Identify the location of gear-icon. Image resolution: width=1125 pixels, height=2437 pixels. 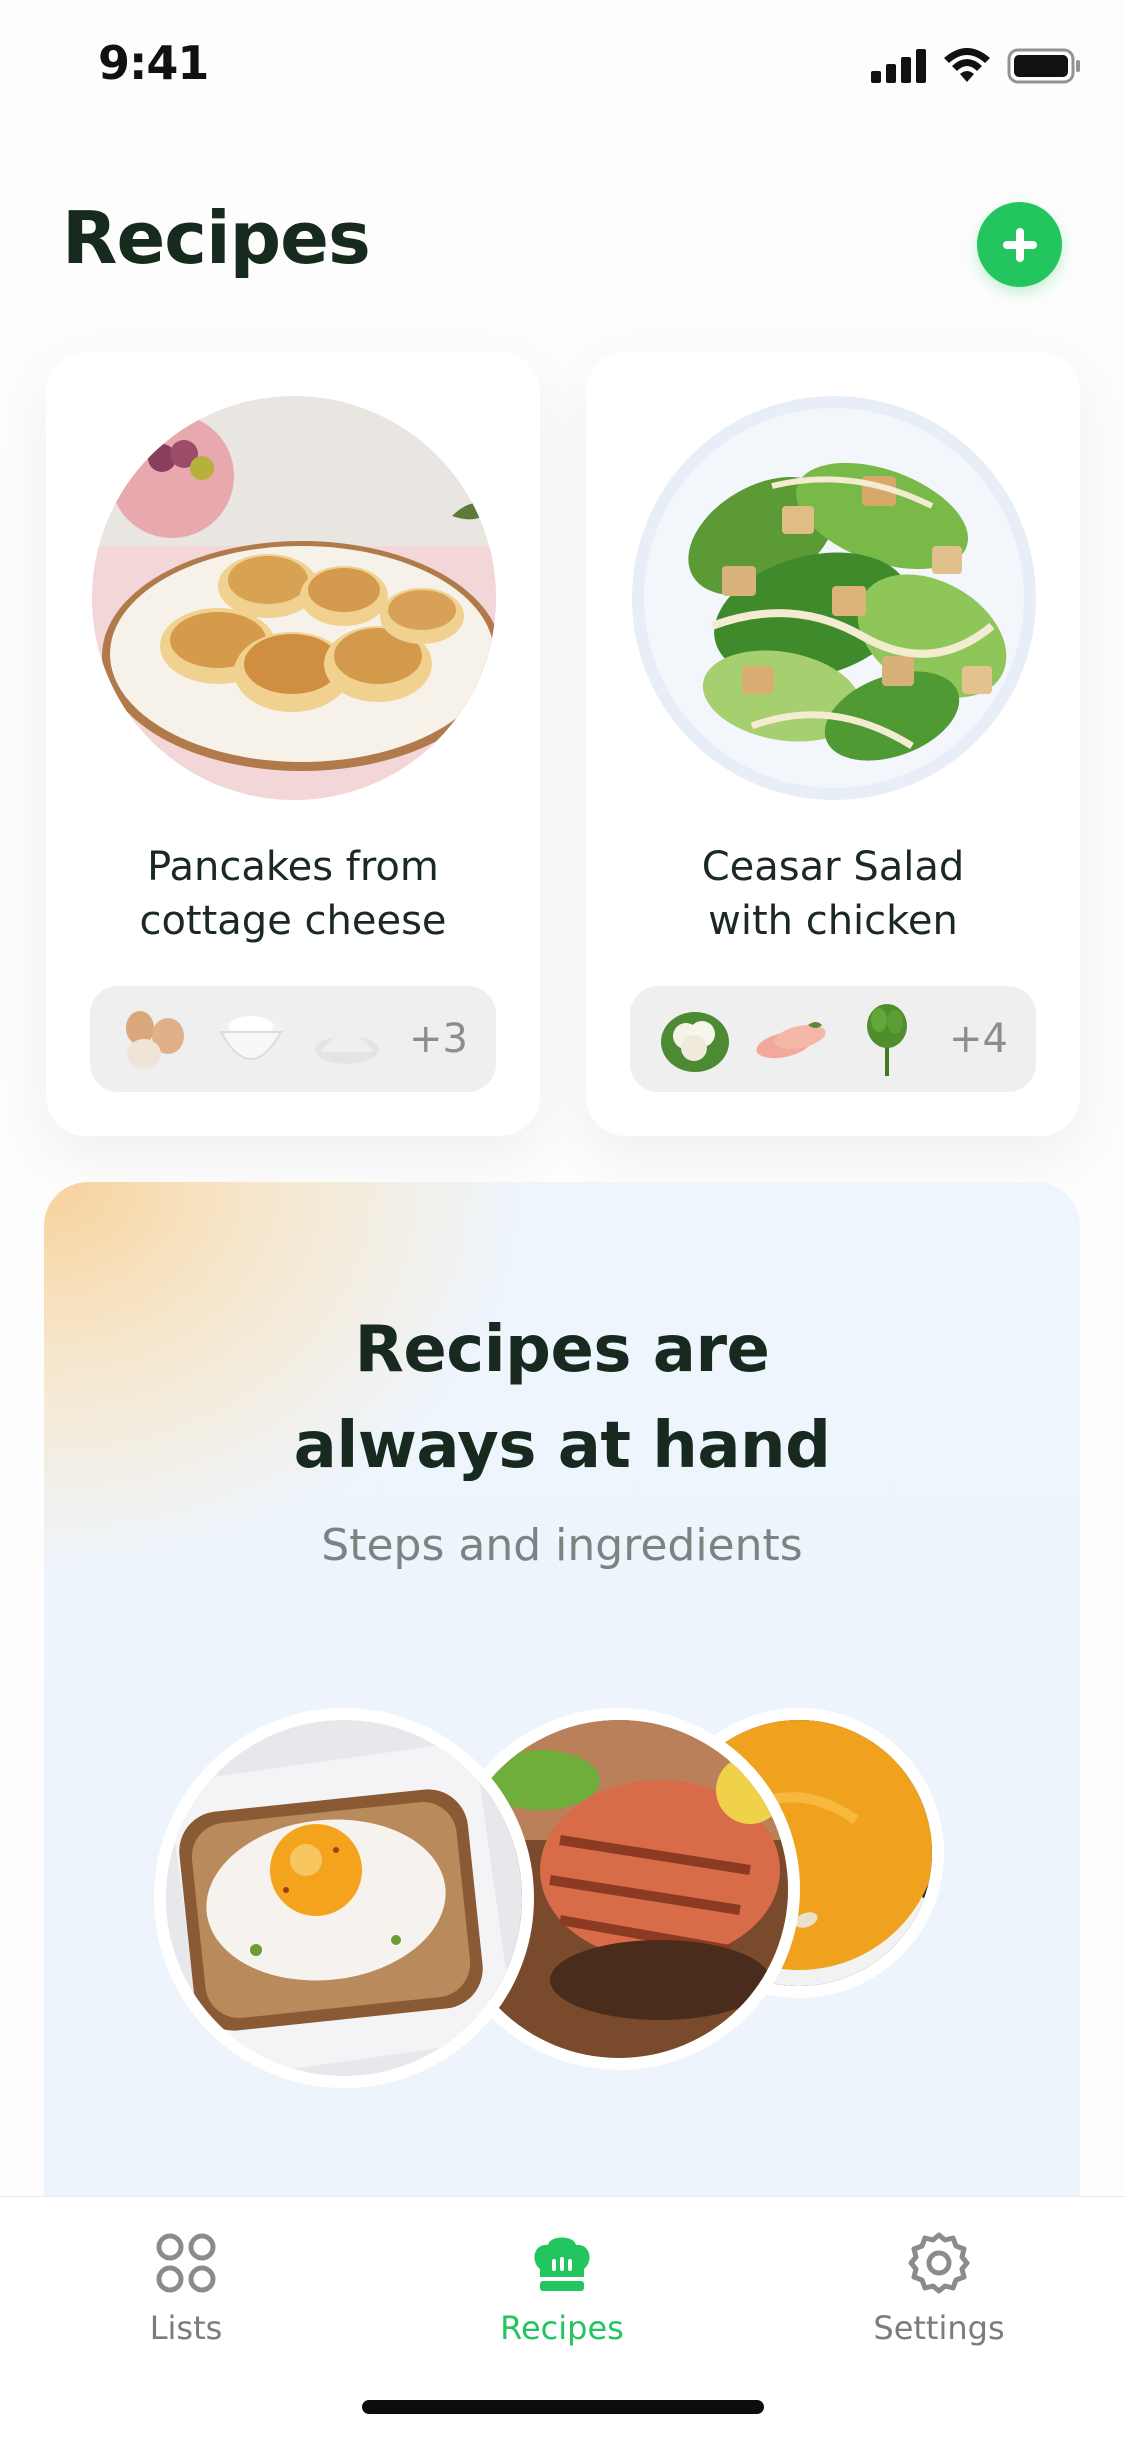
(939, 2263).